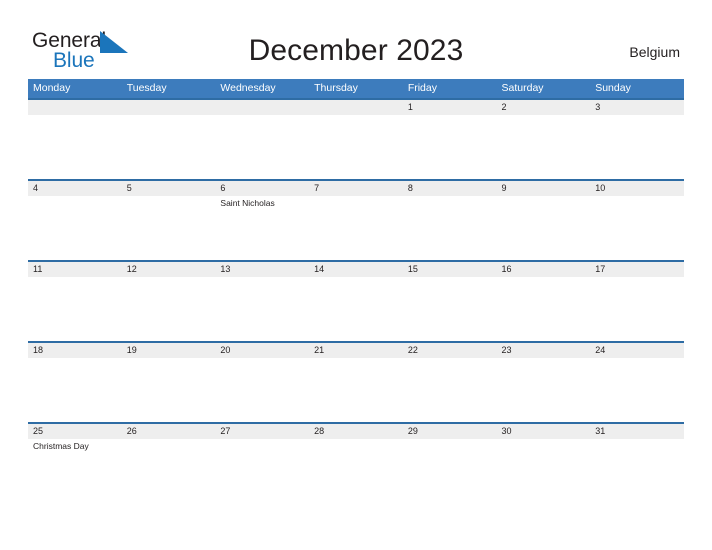  I want to click on day-number: 15, so click(450, 269).